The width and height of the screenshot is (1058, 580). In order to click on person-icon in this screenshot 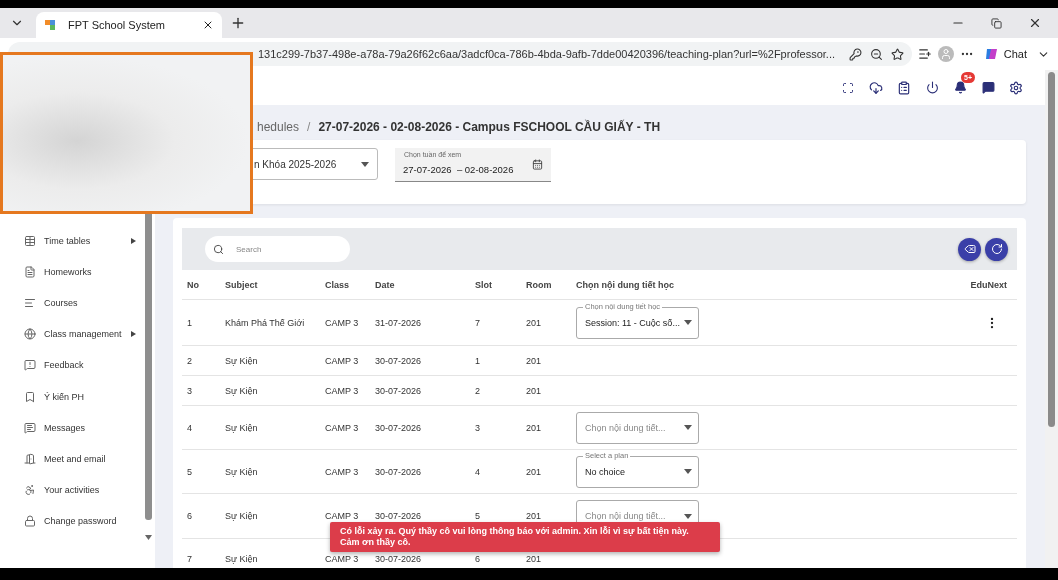, I will do `click(945, 54)`.